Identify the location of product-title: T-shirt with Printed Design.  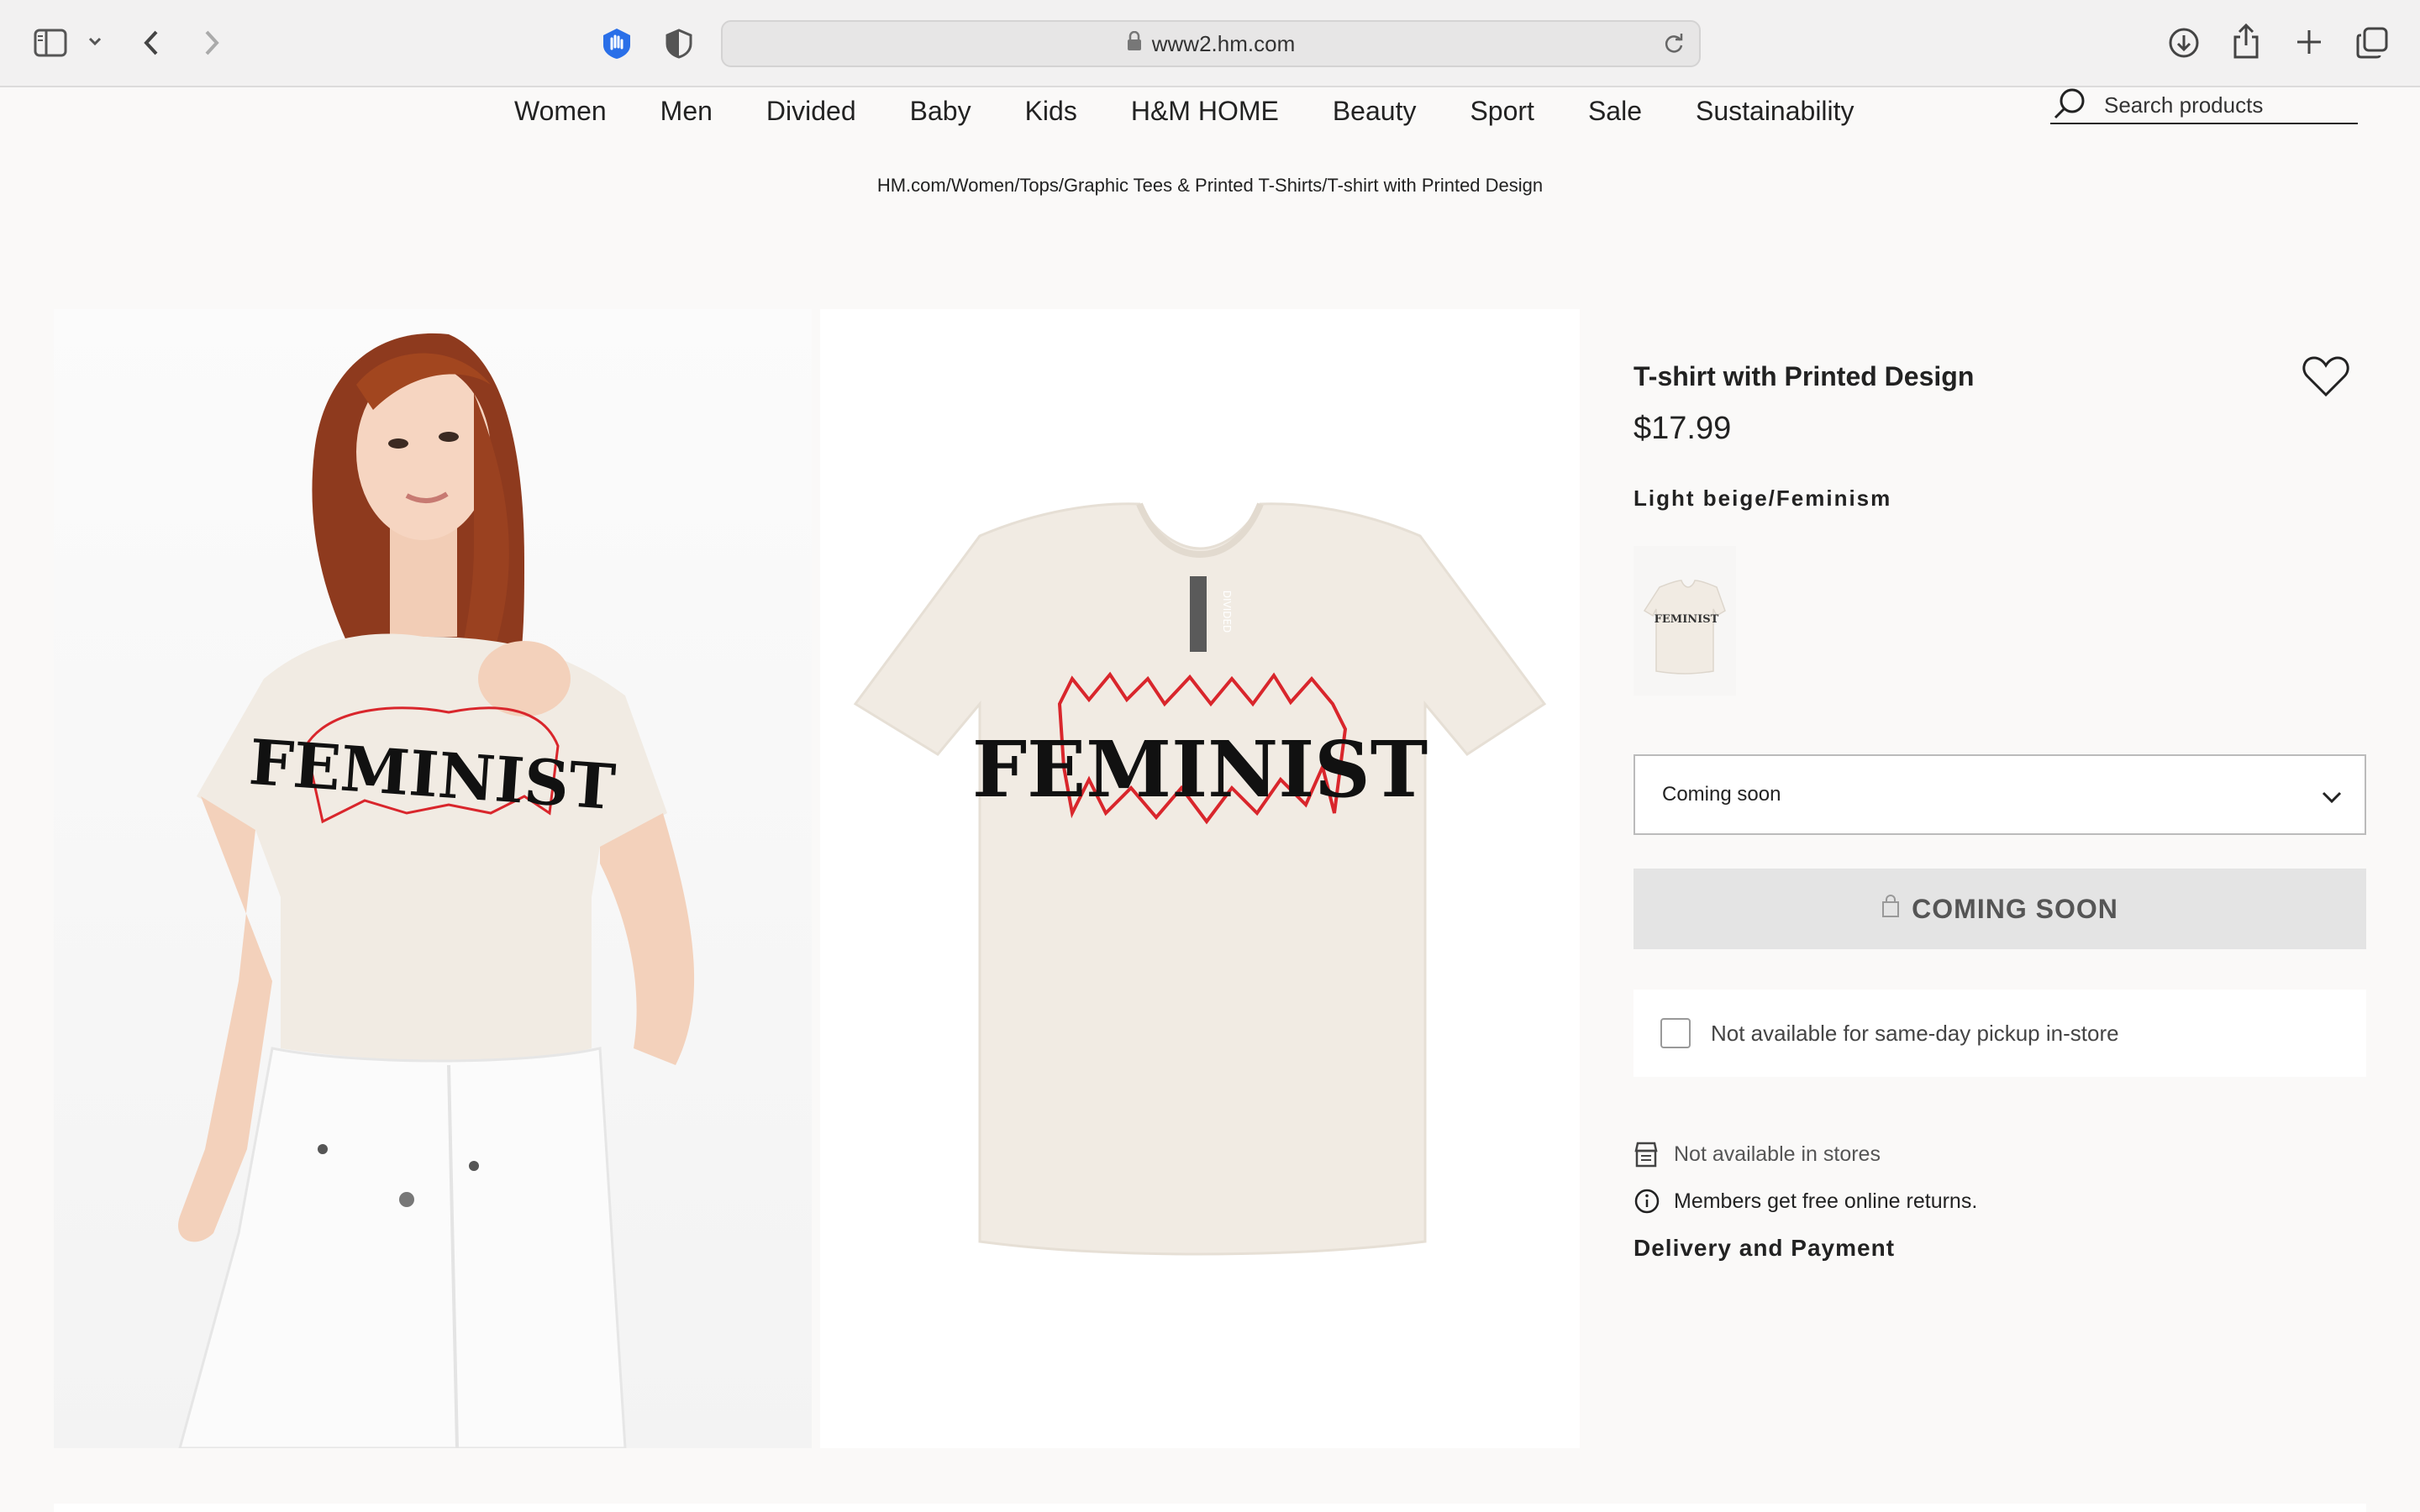
(1804, 376).